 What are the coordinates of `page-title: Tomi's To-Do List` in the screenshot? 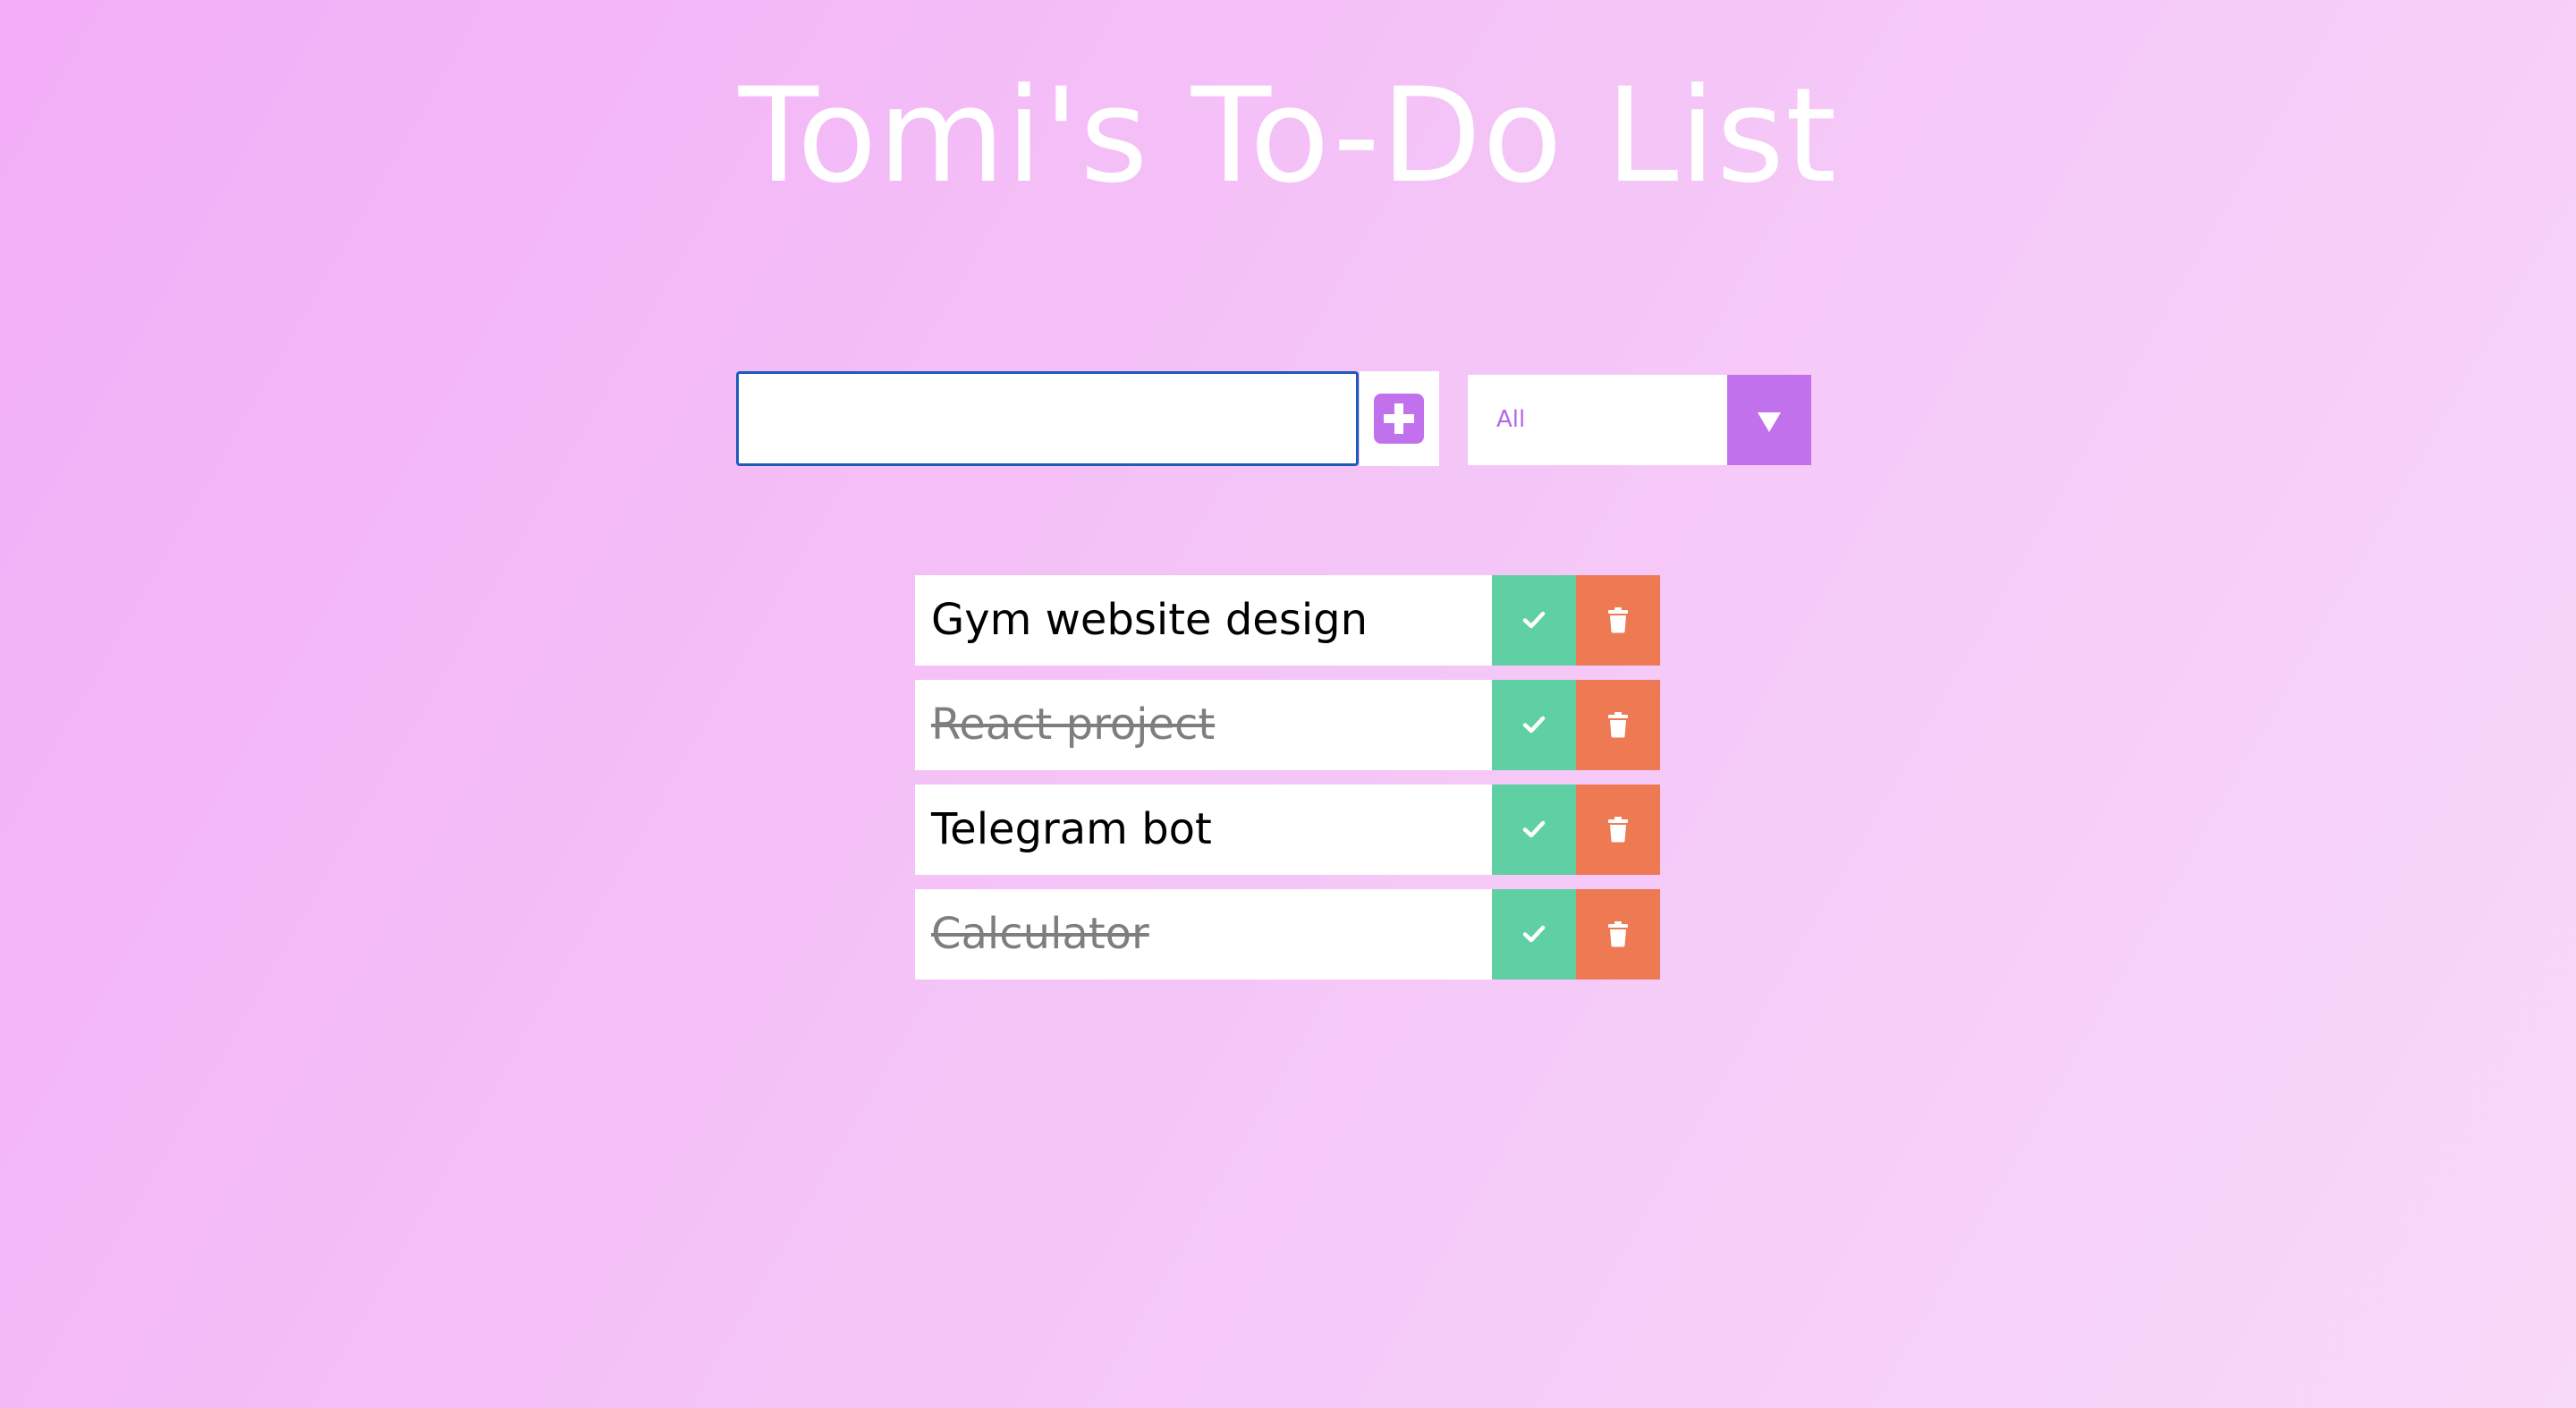 It's located at (1288, 136).